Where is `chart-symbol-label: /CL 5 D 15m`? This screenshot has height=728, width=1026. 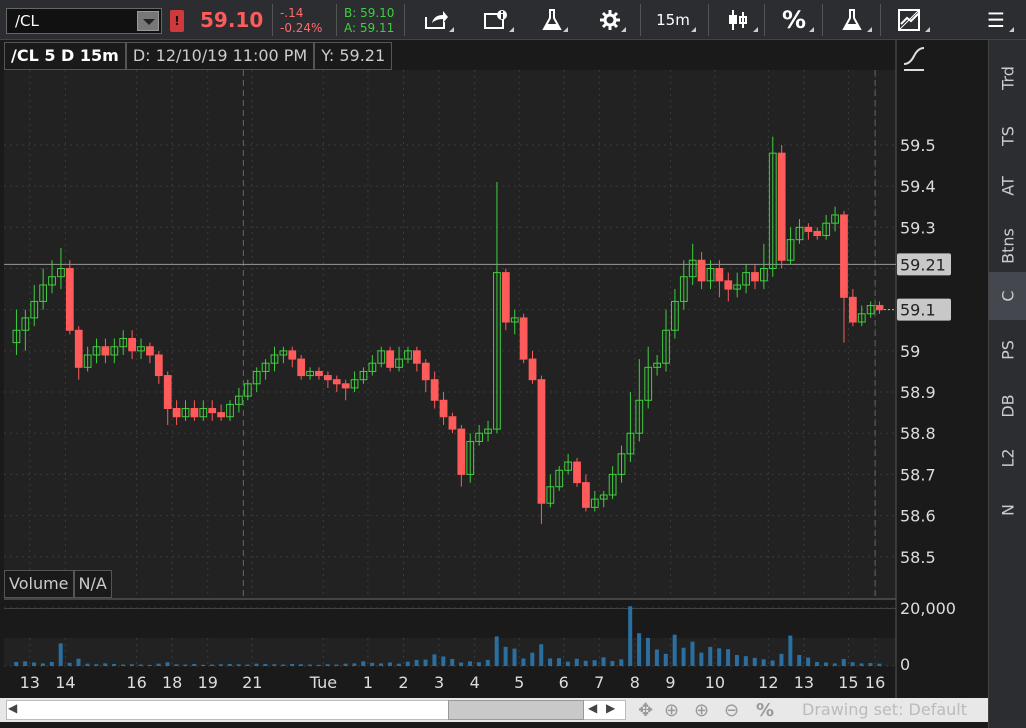
chart-symbol-label: /CL 5 D 15m is located at coordinates (65, 56).